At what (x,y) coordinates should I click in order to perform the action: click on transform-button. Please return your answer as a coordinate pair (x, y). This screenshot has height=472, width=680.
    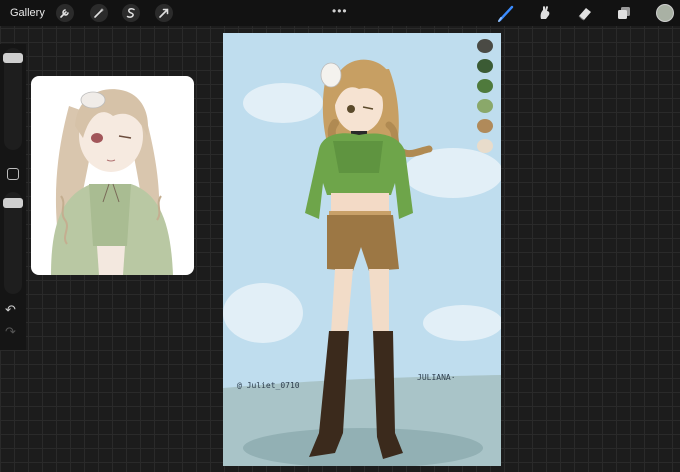
    Looking at the image, I should click on (164, 13).